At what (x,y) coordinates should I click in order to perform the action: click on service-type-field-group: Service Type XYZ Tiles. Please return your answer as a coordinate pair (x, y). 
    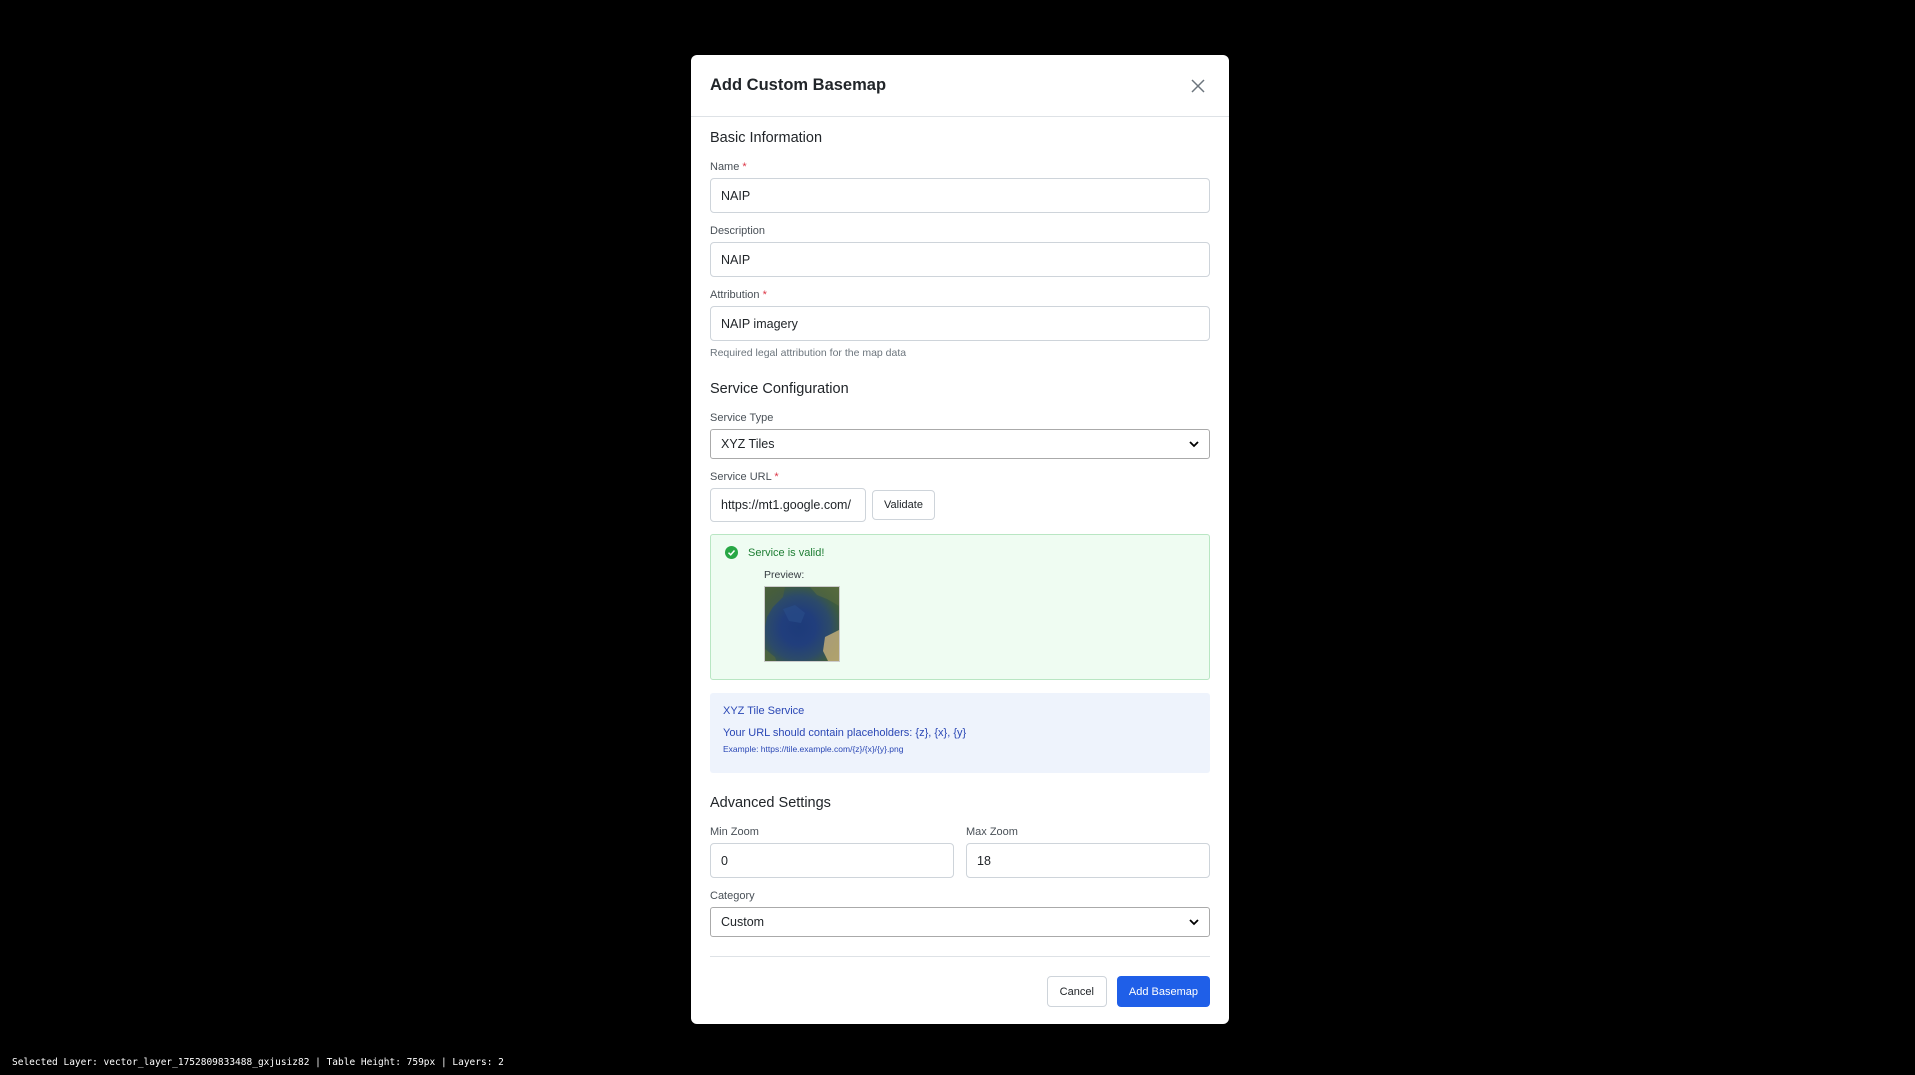
    Looking at the image, I should click on (960, 435).